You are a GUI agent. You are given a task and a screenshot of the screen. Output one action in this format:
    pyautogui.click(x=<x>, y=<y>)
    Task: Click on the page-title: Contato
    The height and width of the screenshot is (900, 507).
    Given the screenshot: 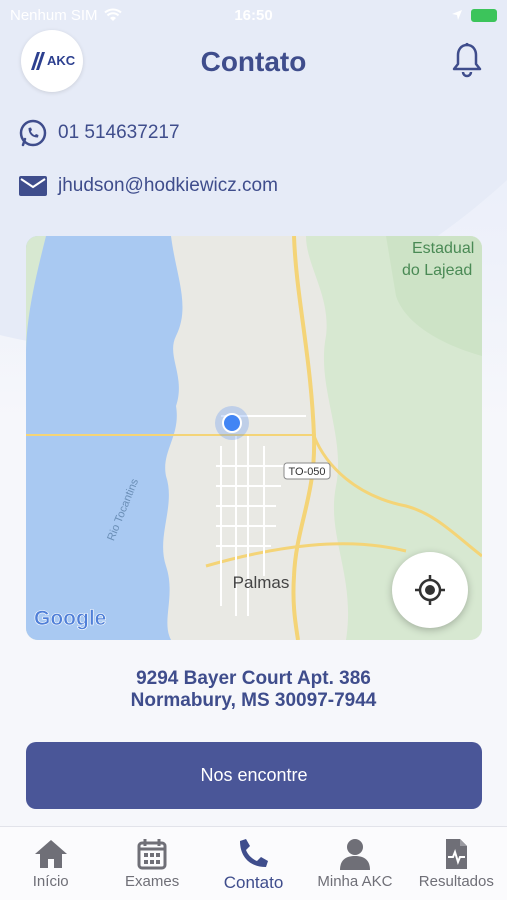 What is the action you would take?
    pyautogui.click(x=253, y=61)
    